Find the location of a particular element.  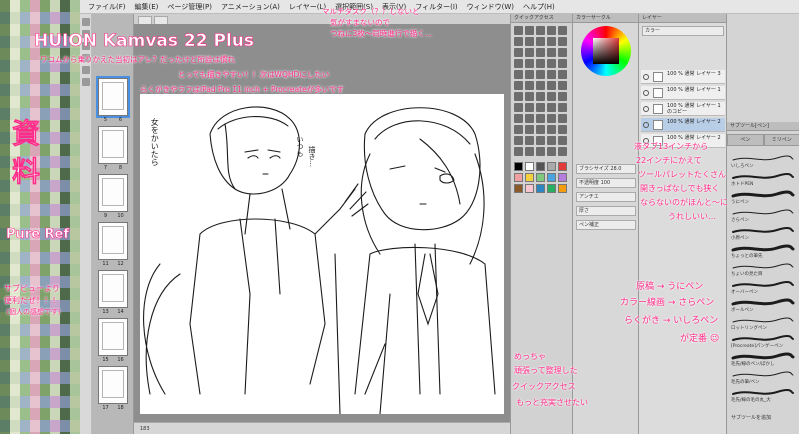

brush-name: オーバーペン is located at coordinates (764, 292).